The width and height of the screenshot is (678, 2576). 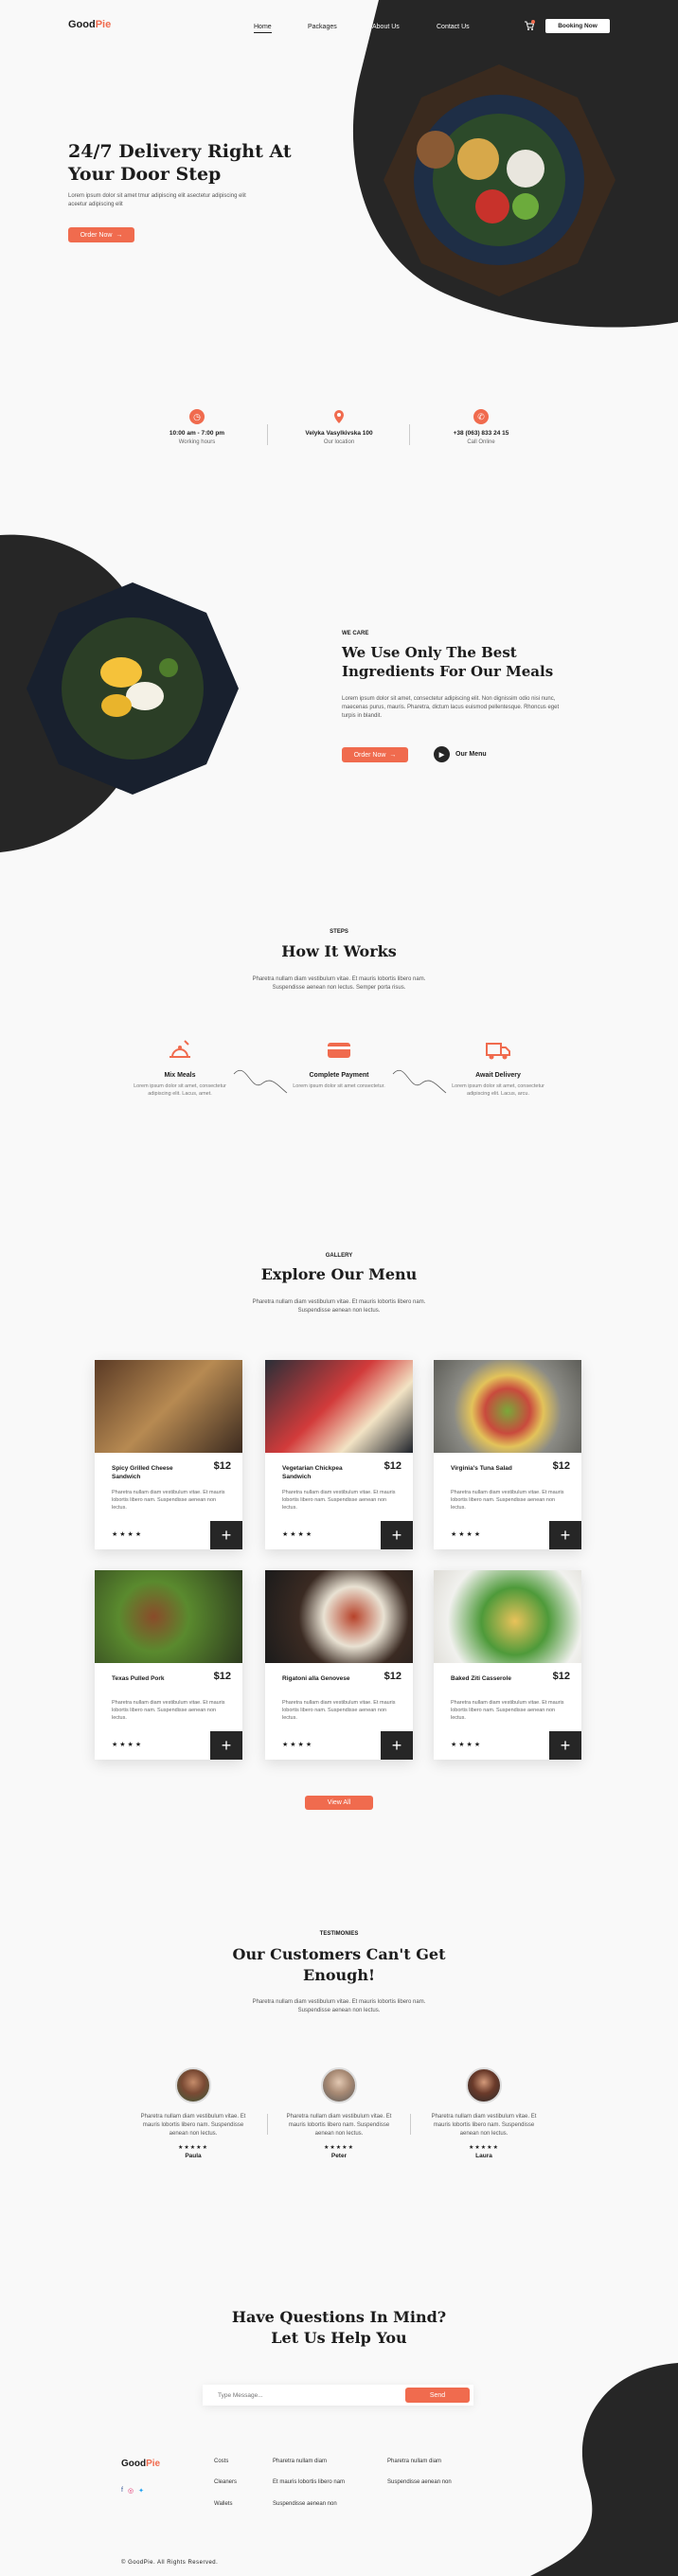 I want to click on view-all-button: View All, so click(x=339, y=1803).